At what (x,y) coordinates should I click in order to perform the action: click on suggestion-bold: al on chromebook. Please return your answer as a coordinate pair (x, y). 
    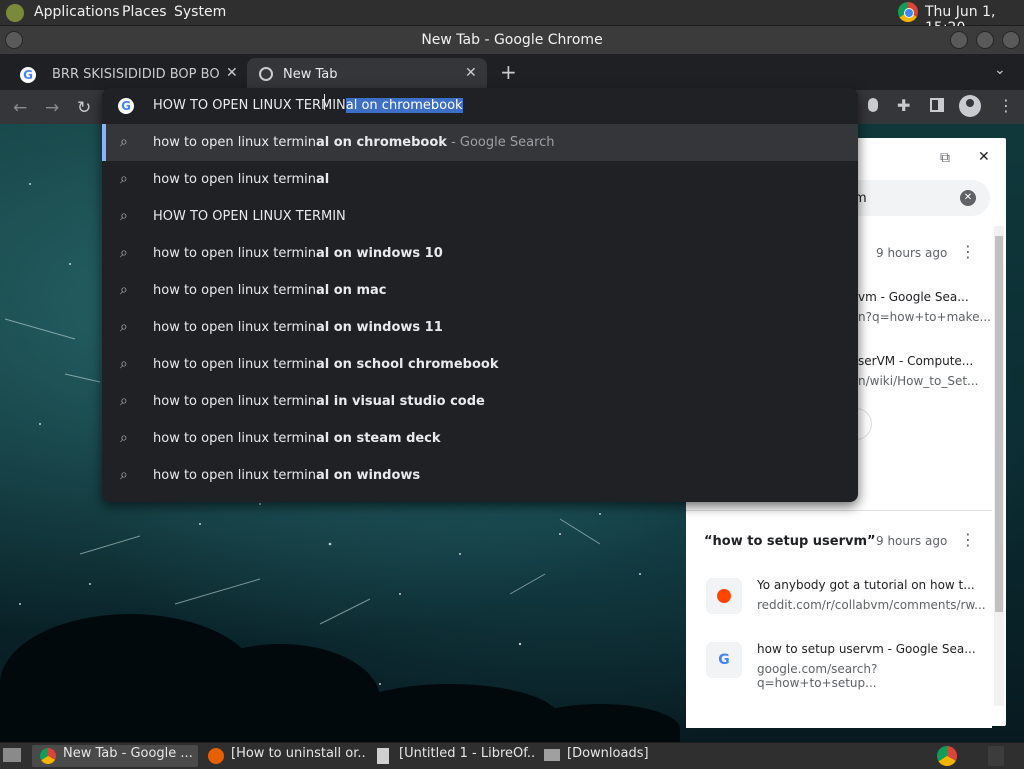
    Looking at the image, I should click on (381, 142).